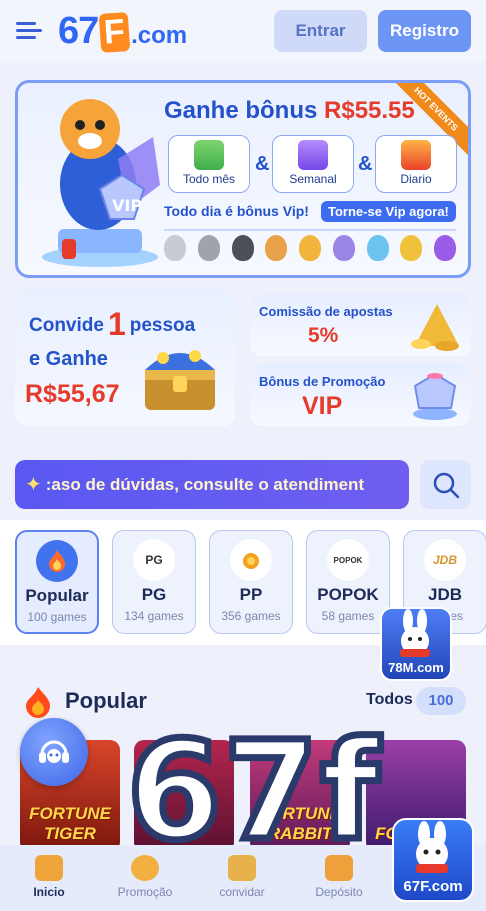 The width and height of the screenshot is (486, 911). I want to click on floating-app-78m: 78M.com, so click(416, 644).